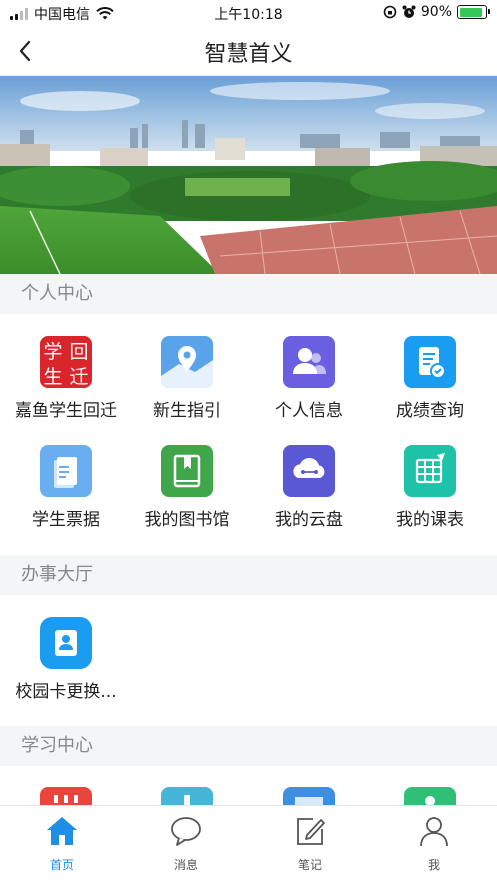 The width and height of the screenshot is (497, 883). What do you see at coordinates (309, 865) in the screenshot?
I see `tab-label: 笔记` at bounding box center [309, 865].